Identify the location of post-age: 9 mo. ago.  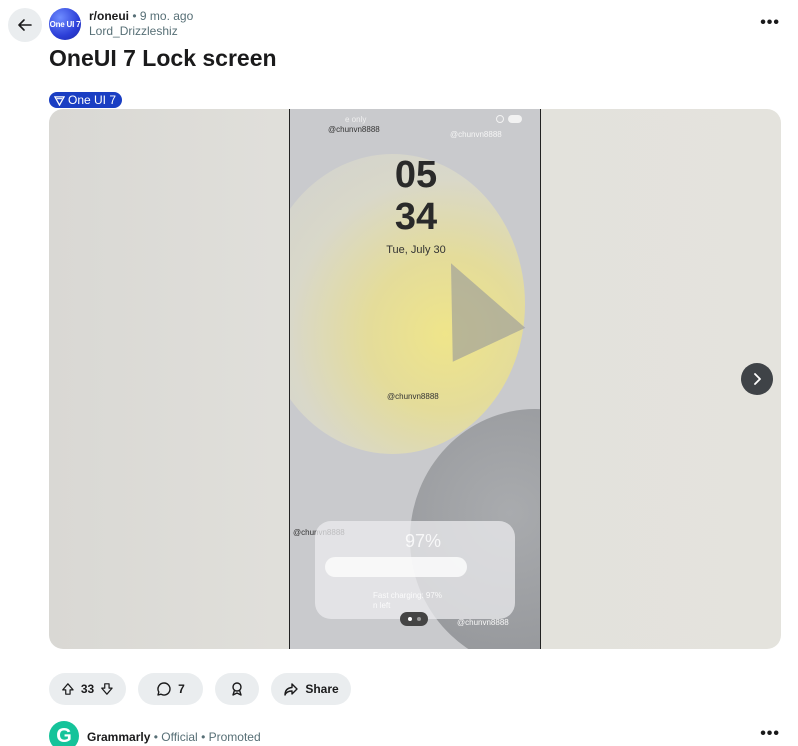
(166, 16).